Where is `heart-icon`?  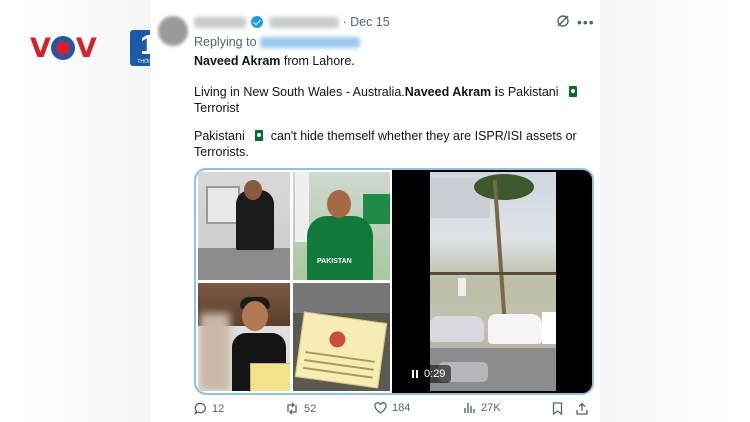
heart-icon is located at coordinates (380, 408).